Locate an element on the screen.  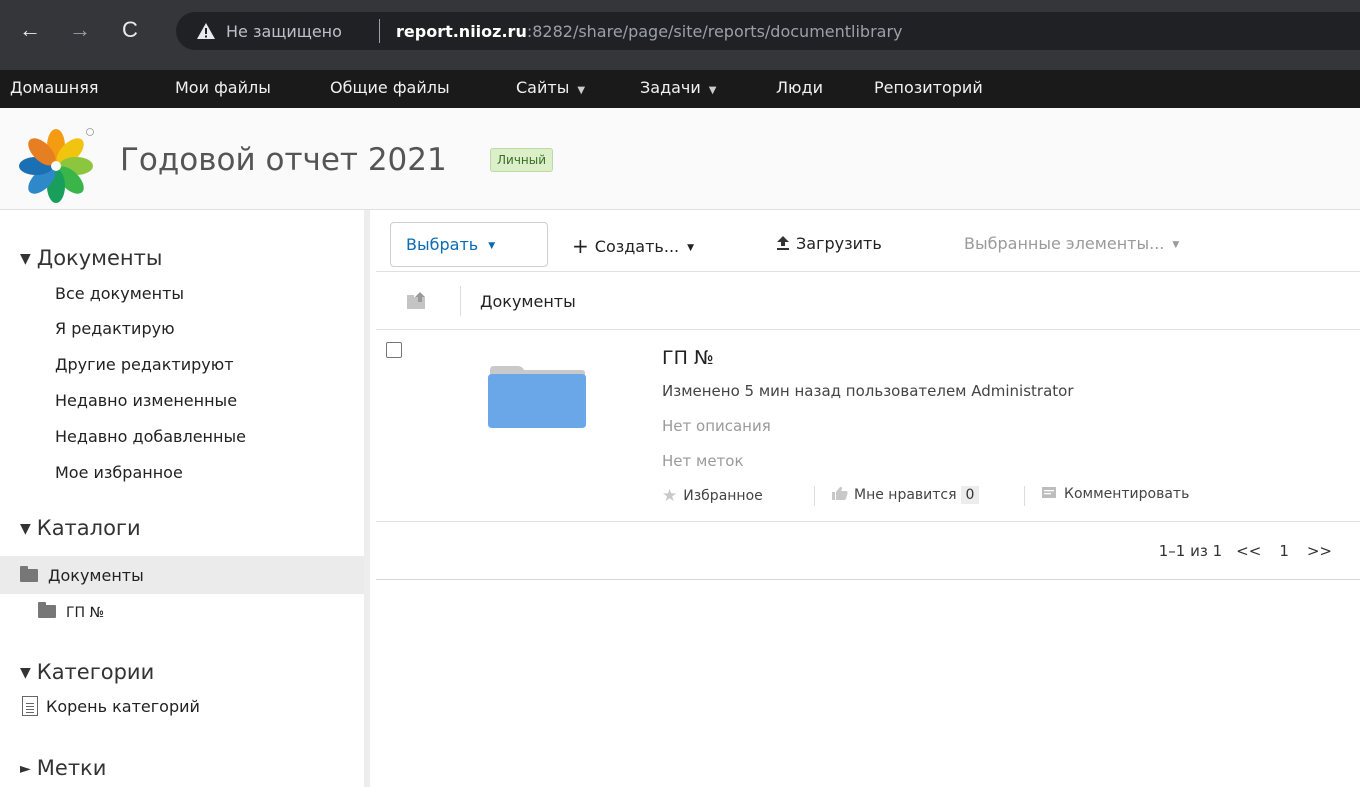
select-button-label: Выбрать is located at coordinates (442, 244).